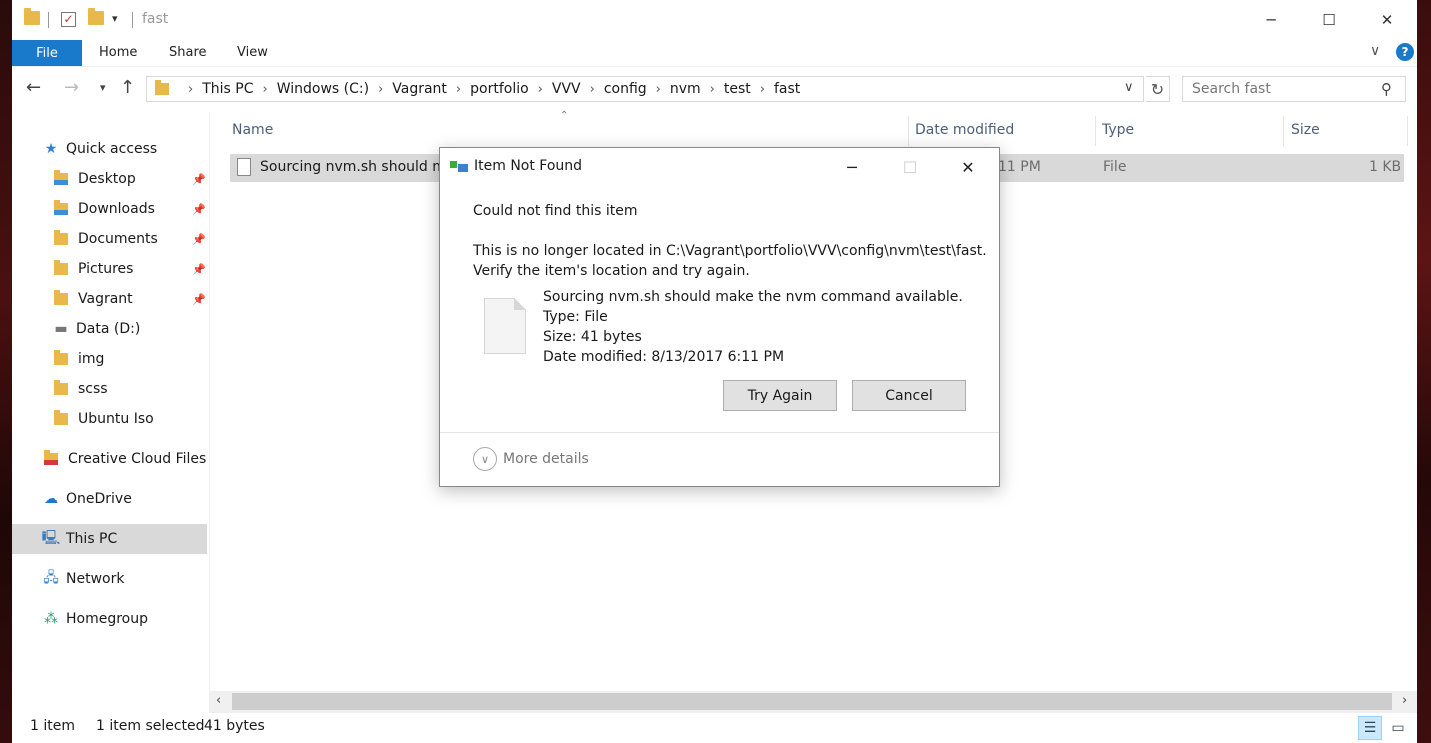  What do you see at coordinates (1398, 728) in the screenshot?
I see `large-icons-view-icon: ▭` at bounding box center [1398, 728].